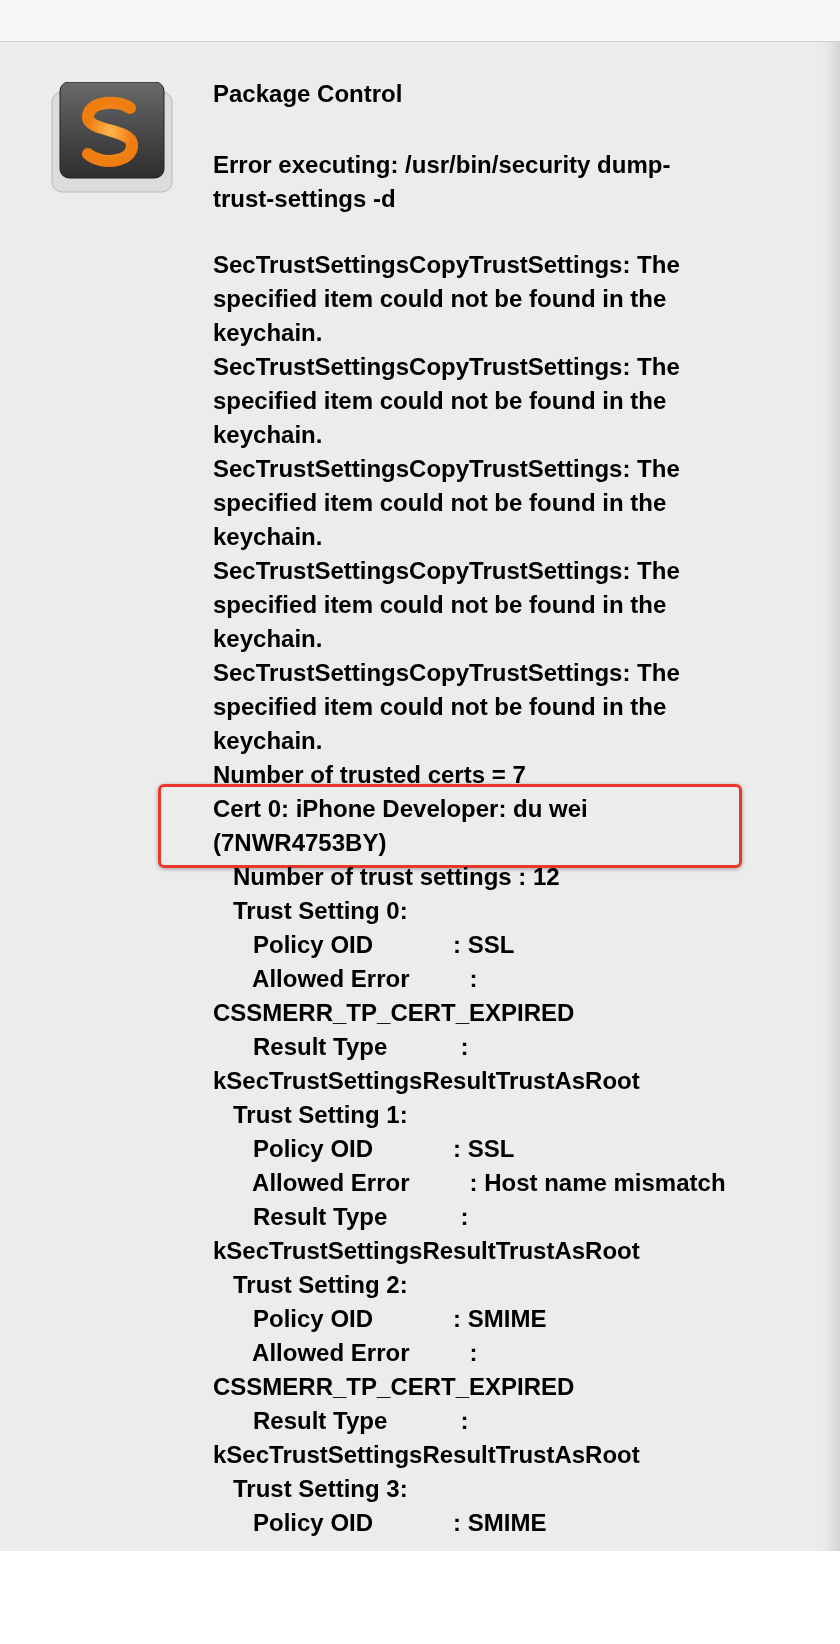 The width and height of the screenshot is (840, 1644). What do you see at coordinates (320, 1489) in the screenshot?
I see `message-line: Trust Setting 3:` at bounding box center [320, 1489].